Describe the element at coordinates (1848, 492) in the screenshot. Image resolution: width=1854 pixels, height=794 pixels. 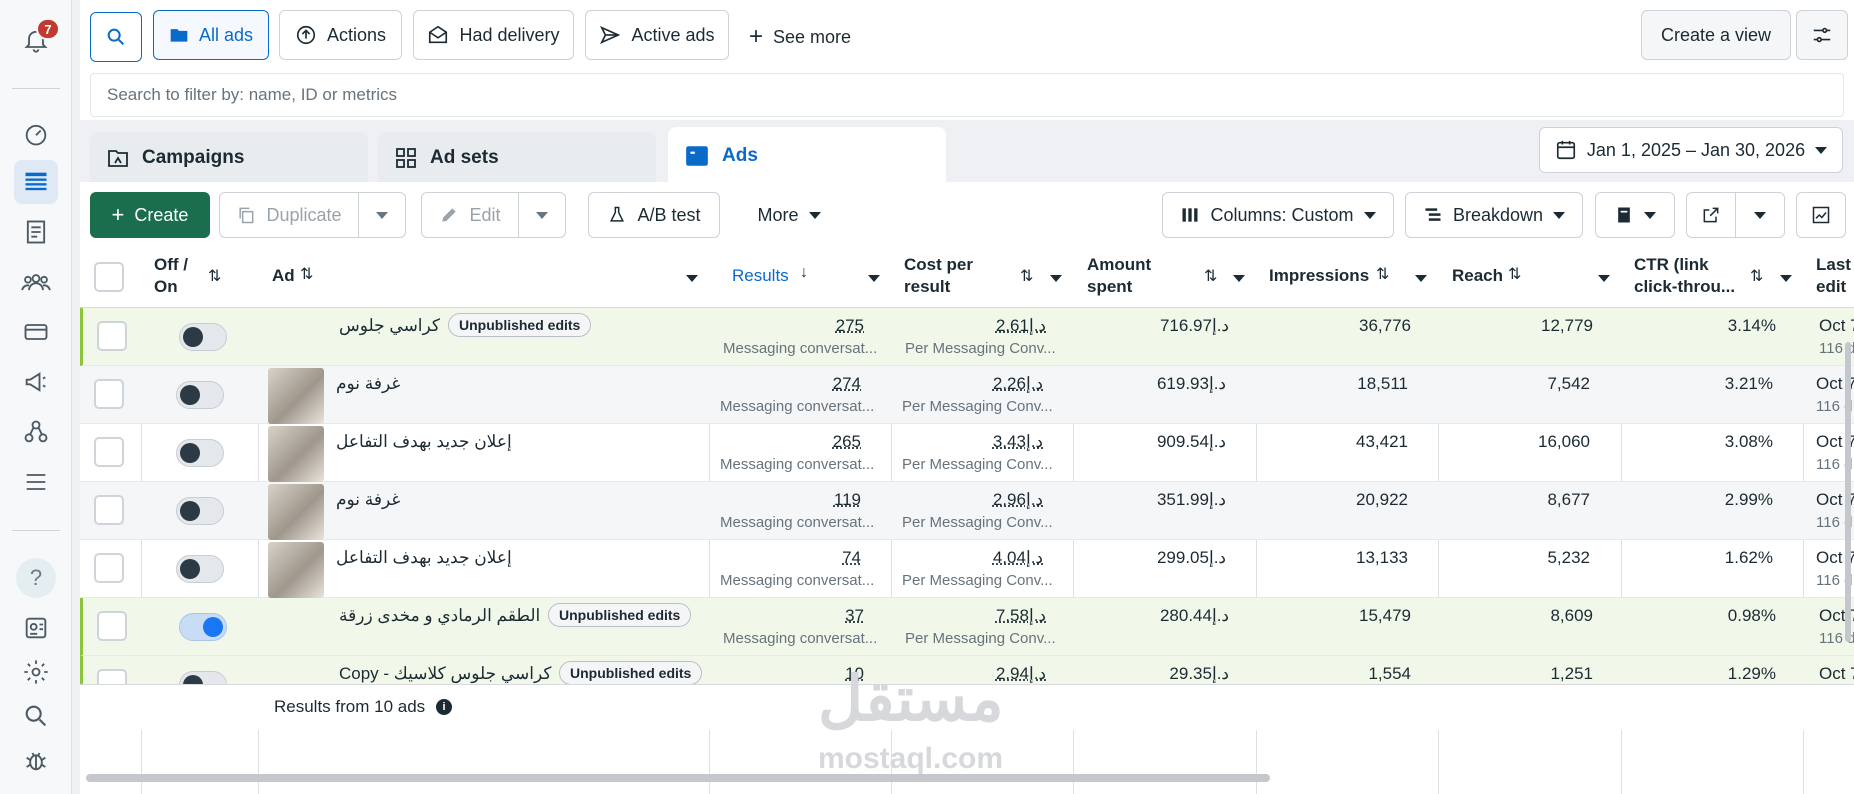
I see `vertical-scrollbar` at that location.